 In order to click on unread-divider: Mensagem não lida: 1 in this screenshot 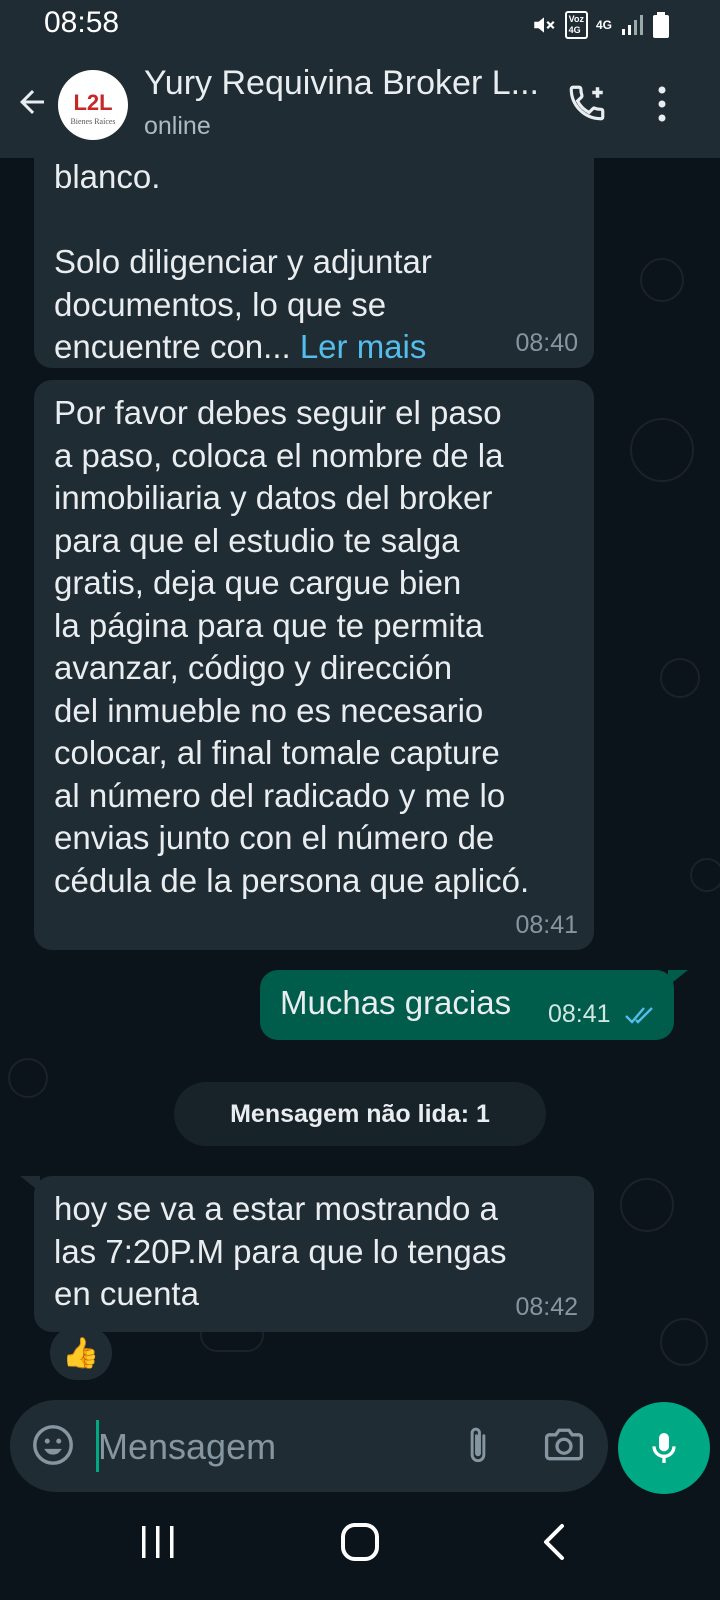, I will do `click(360, 1114)`.